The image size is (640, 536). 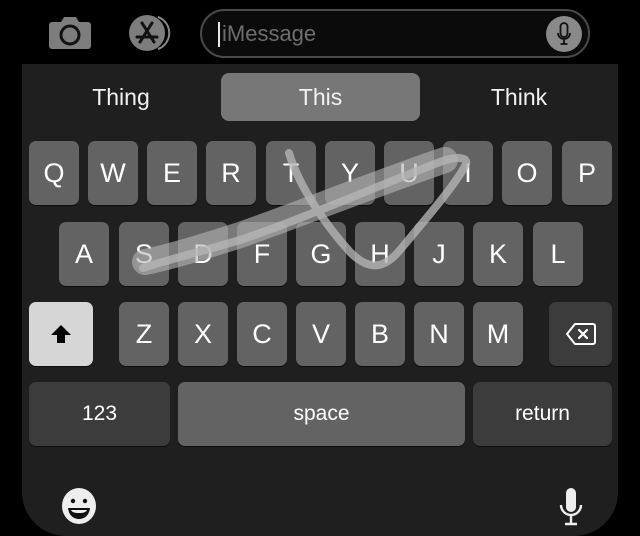 What do you see at coordinates (527, 173) in the screenshot?
I see `key-o: O` at bounding box center [527, 173].